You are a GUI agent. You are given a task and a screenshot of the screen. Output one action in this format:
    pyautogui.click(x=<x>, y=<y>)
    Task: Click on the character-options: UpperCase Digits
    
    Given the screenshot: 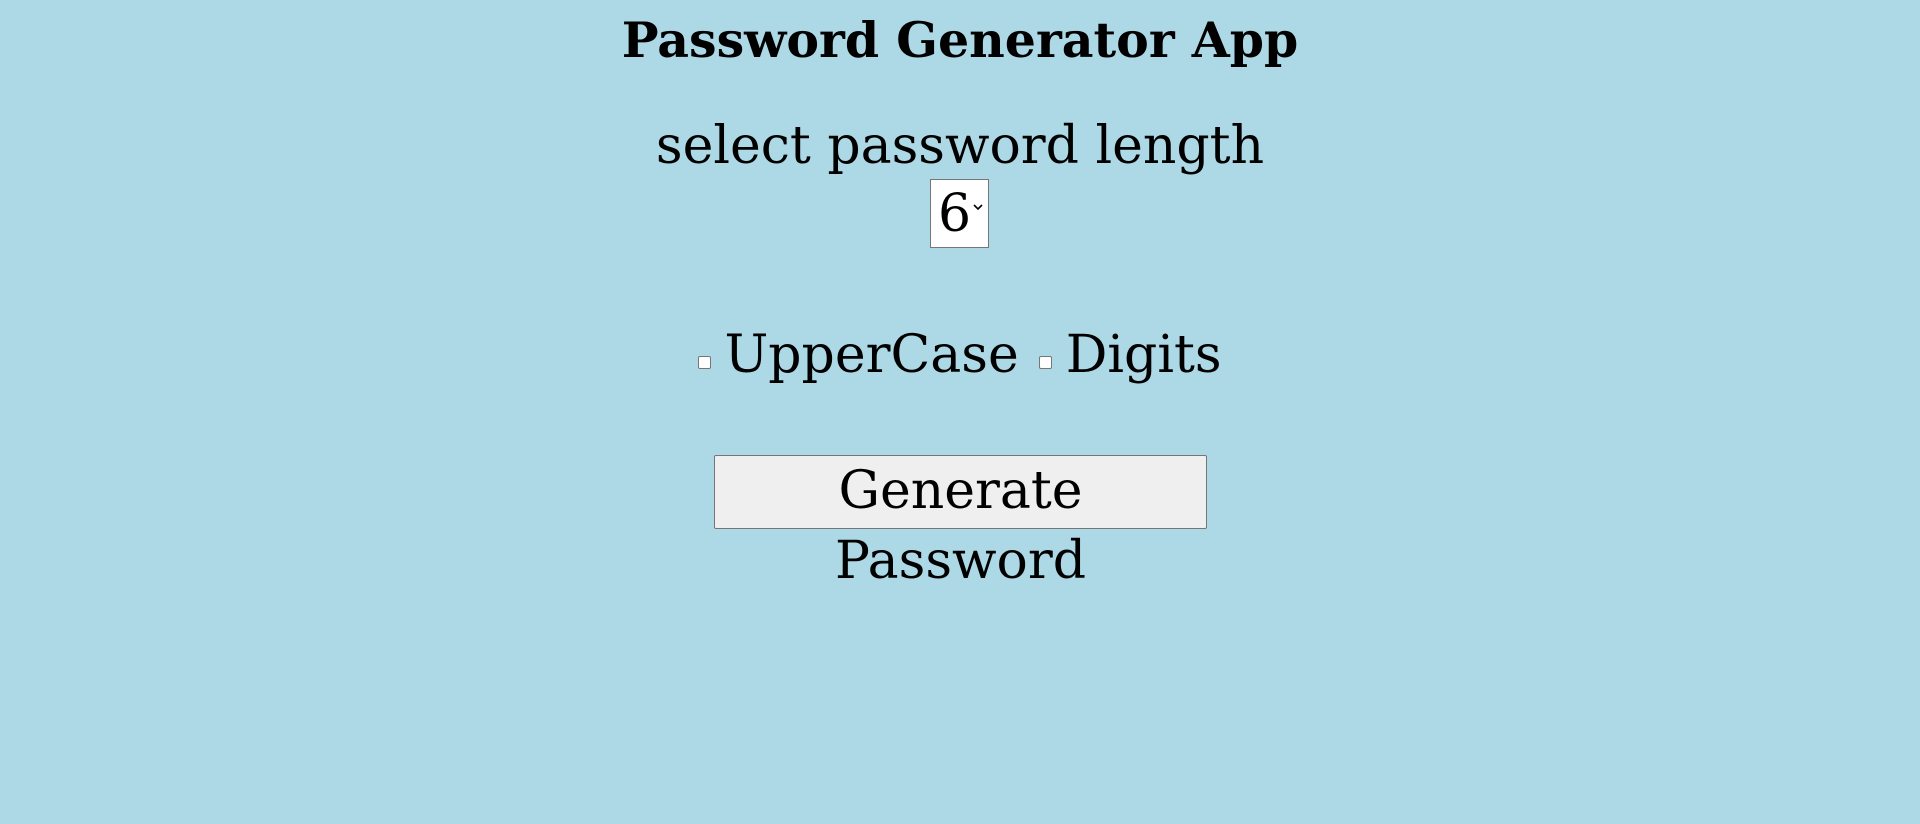 What is the action you would take?
    pyautogui.click(x=960, y=355)
    